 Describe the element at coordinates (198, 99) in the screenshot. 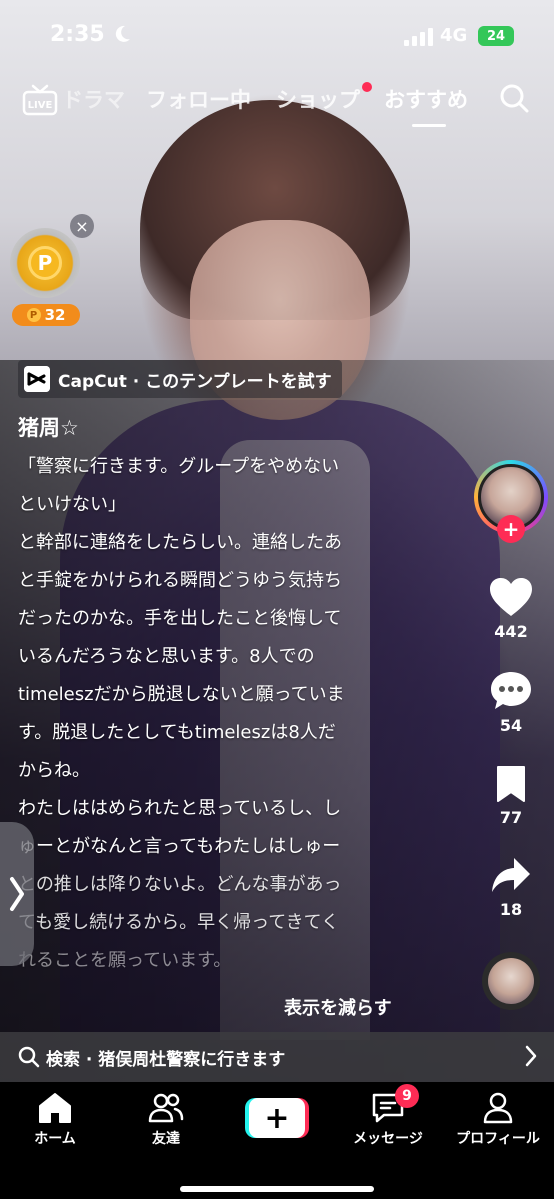

I see `tab-following: フォロー中` at that location.